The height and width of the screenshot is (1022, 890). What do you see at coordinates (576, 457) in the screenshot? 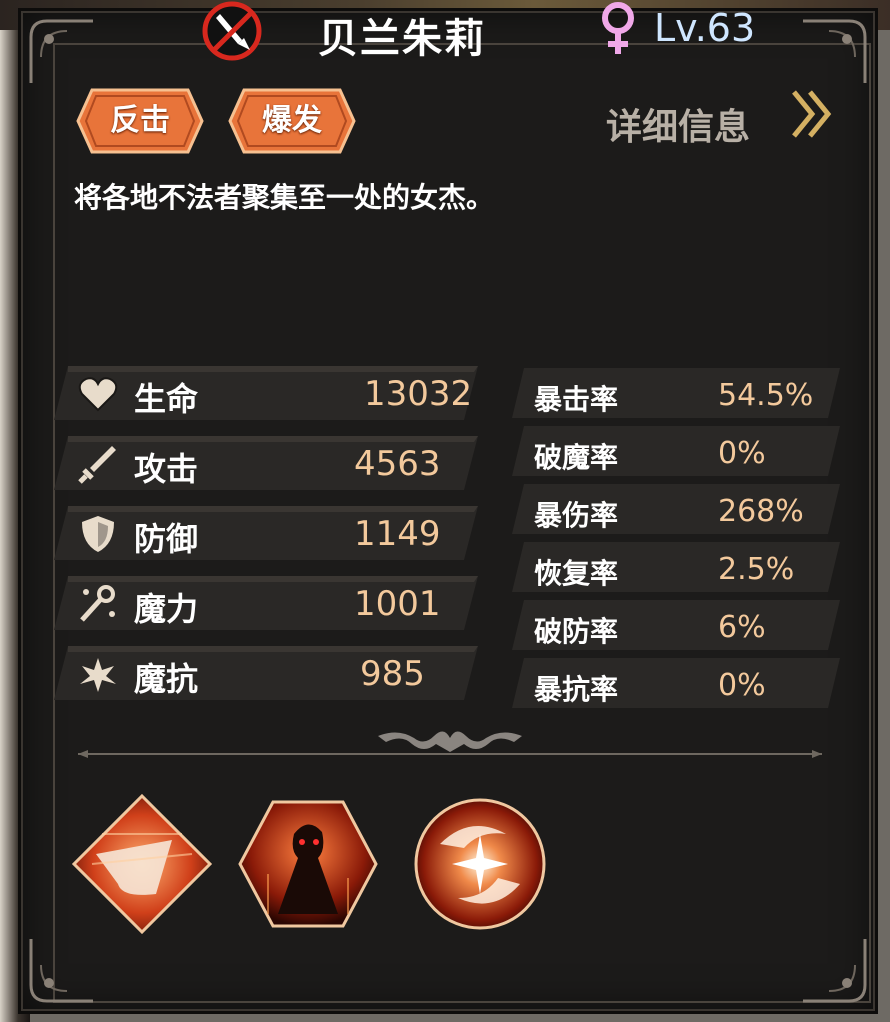
I see `stat-label: 破魔率` at bounding box center [576, 457].